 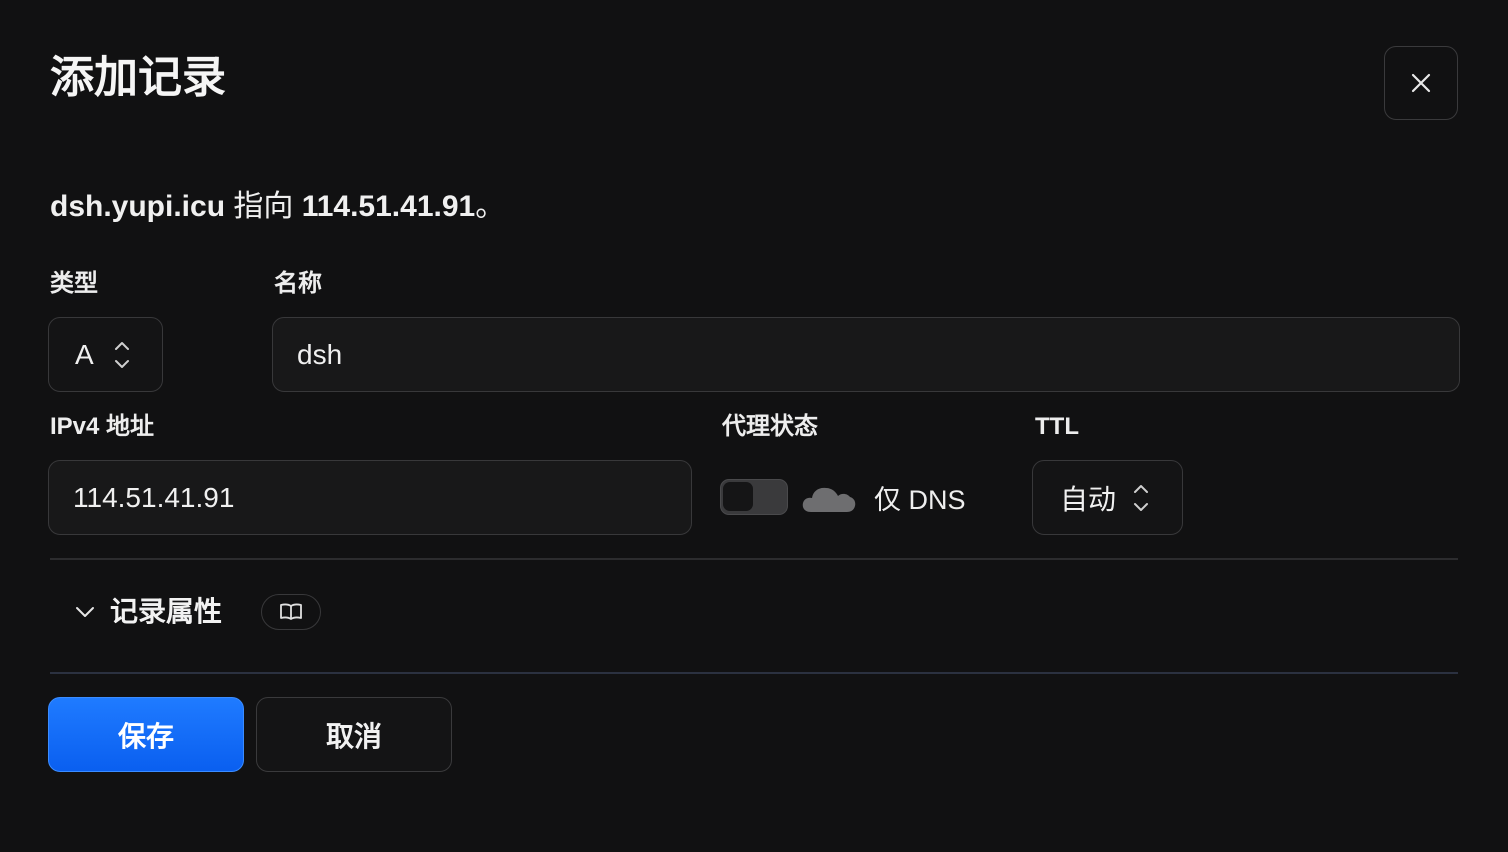 What do you see at coordinates (388, 206) in the screenshot?
I see `summary-target: 114.51.41.91` at bounding box center [388, 206].